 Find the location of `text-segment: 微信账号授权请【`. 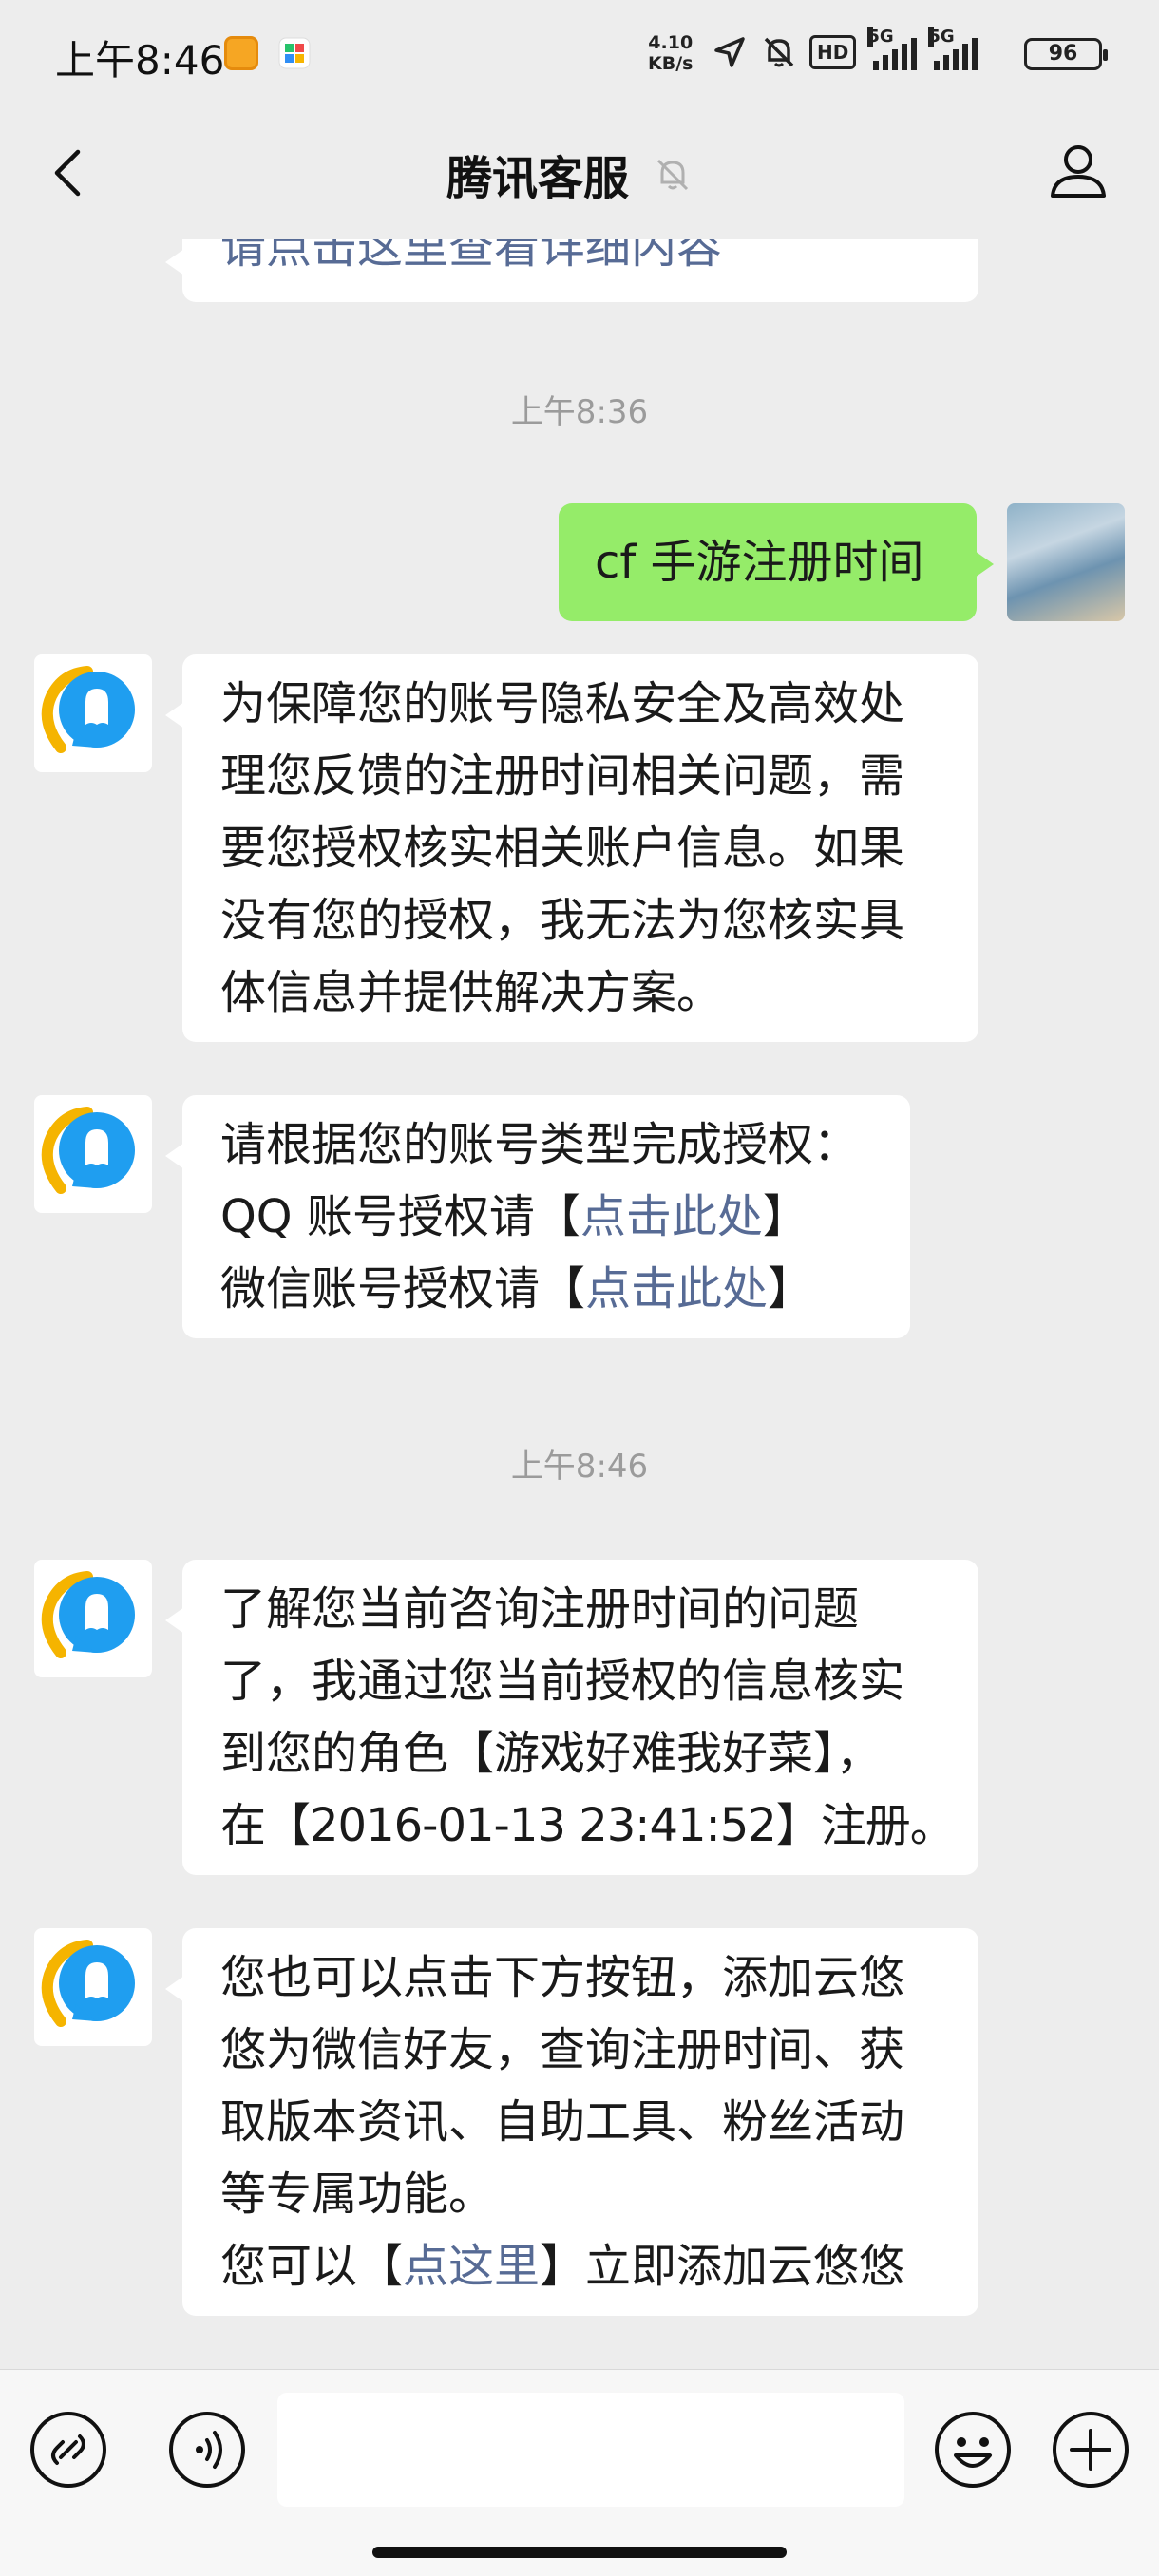

text-segment: 微信账号授权请【 is located at coordinates (403, 1289).